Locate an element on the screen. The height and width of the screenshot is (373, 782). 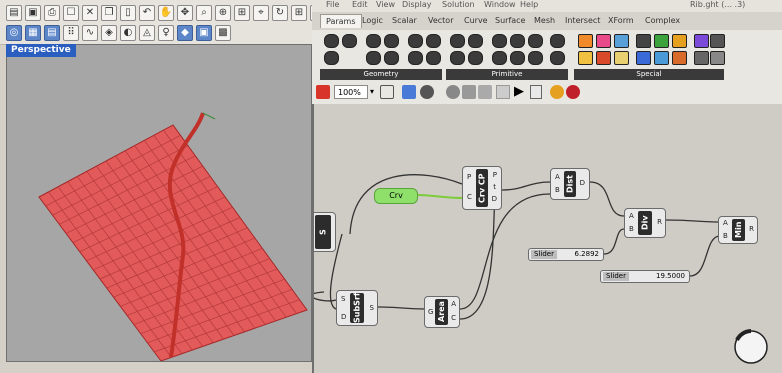
sketch-icon is located at coordinates (557, 92).